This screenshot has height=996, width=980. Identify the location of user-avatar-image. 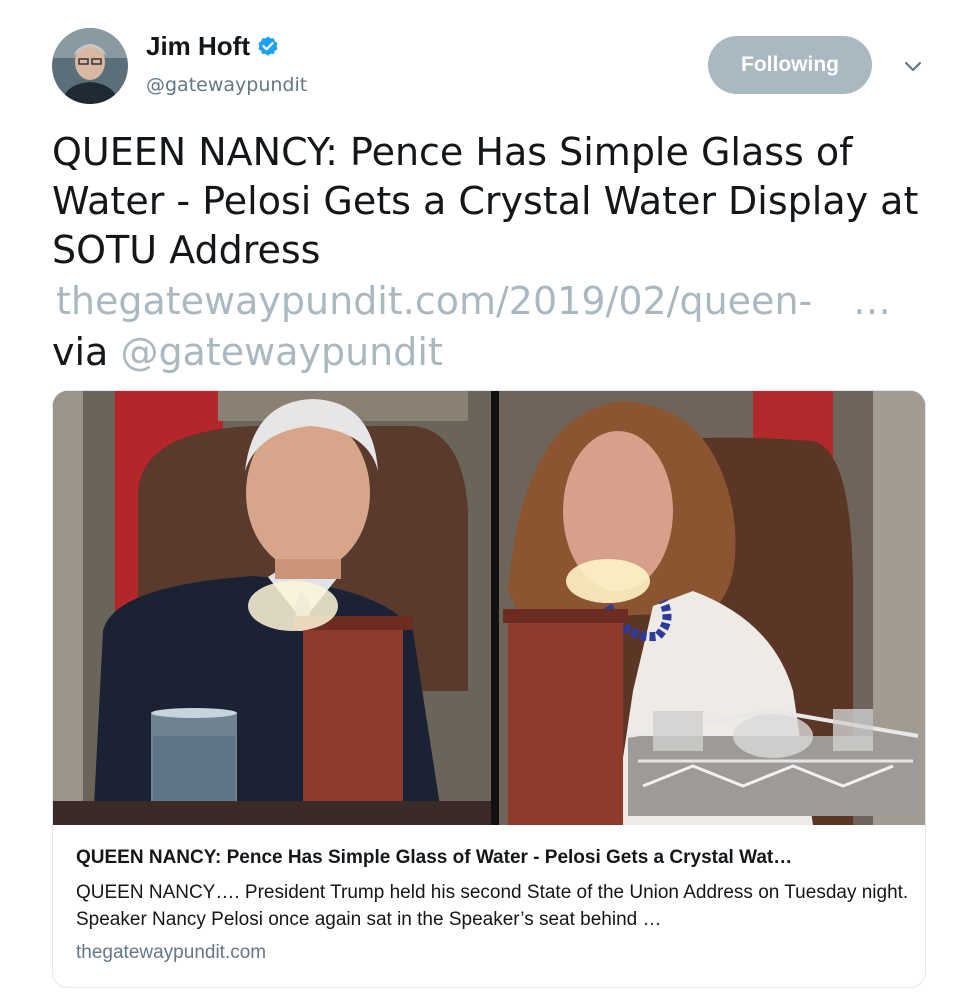
(90, 66).